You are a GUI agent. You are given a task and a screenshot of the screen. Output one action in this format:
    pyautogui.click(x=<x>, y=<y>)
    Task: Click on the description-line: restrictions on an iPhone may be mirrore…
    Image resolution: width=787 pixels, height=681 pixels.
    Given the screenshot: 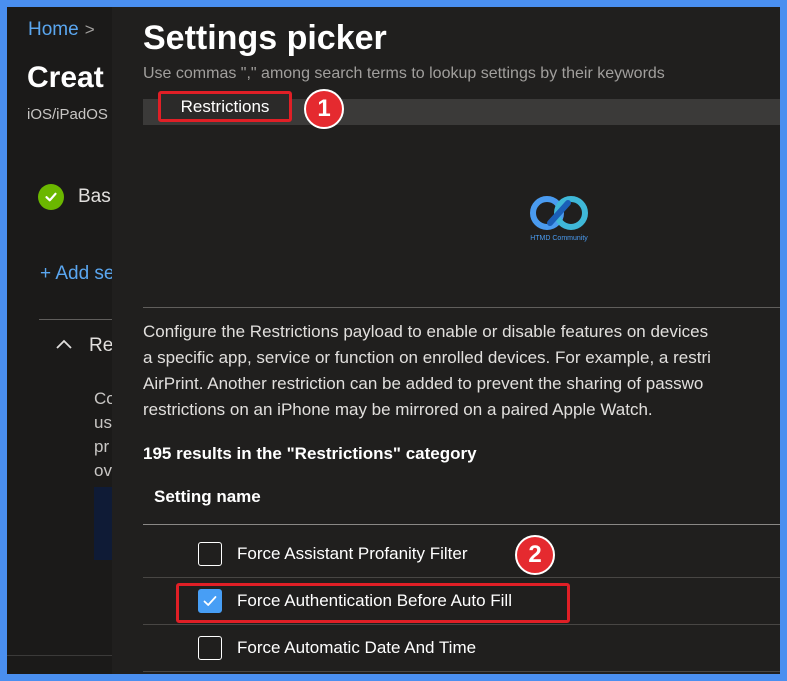 What is the action you would take?
    pyautogui.click(x=398, y=409)
    